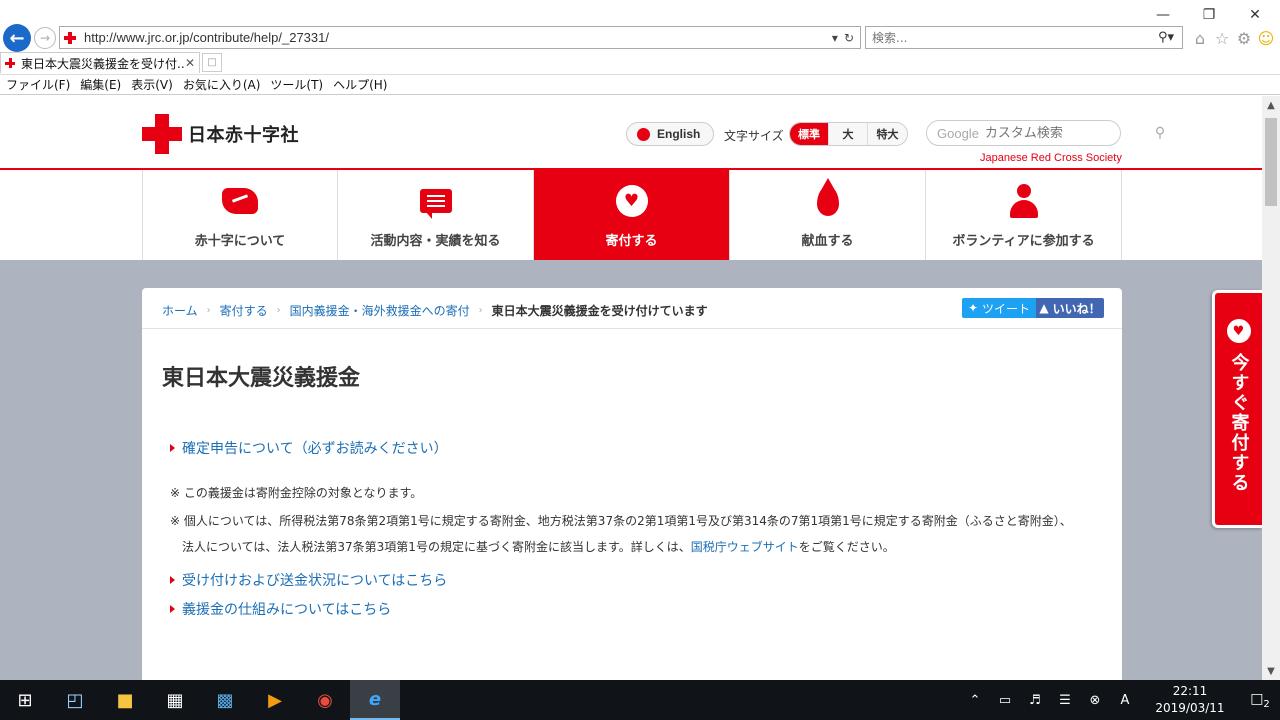 The height and width of the screenshot is (720, 1280). I want to click on system-tray: ⌃ ▭ ♬ ☰ ⊗ A 22:11 2019/03/11 □2, so click(1120, 700).